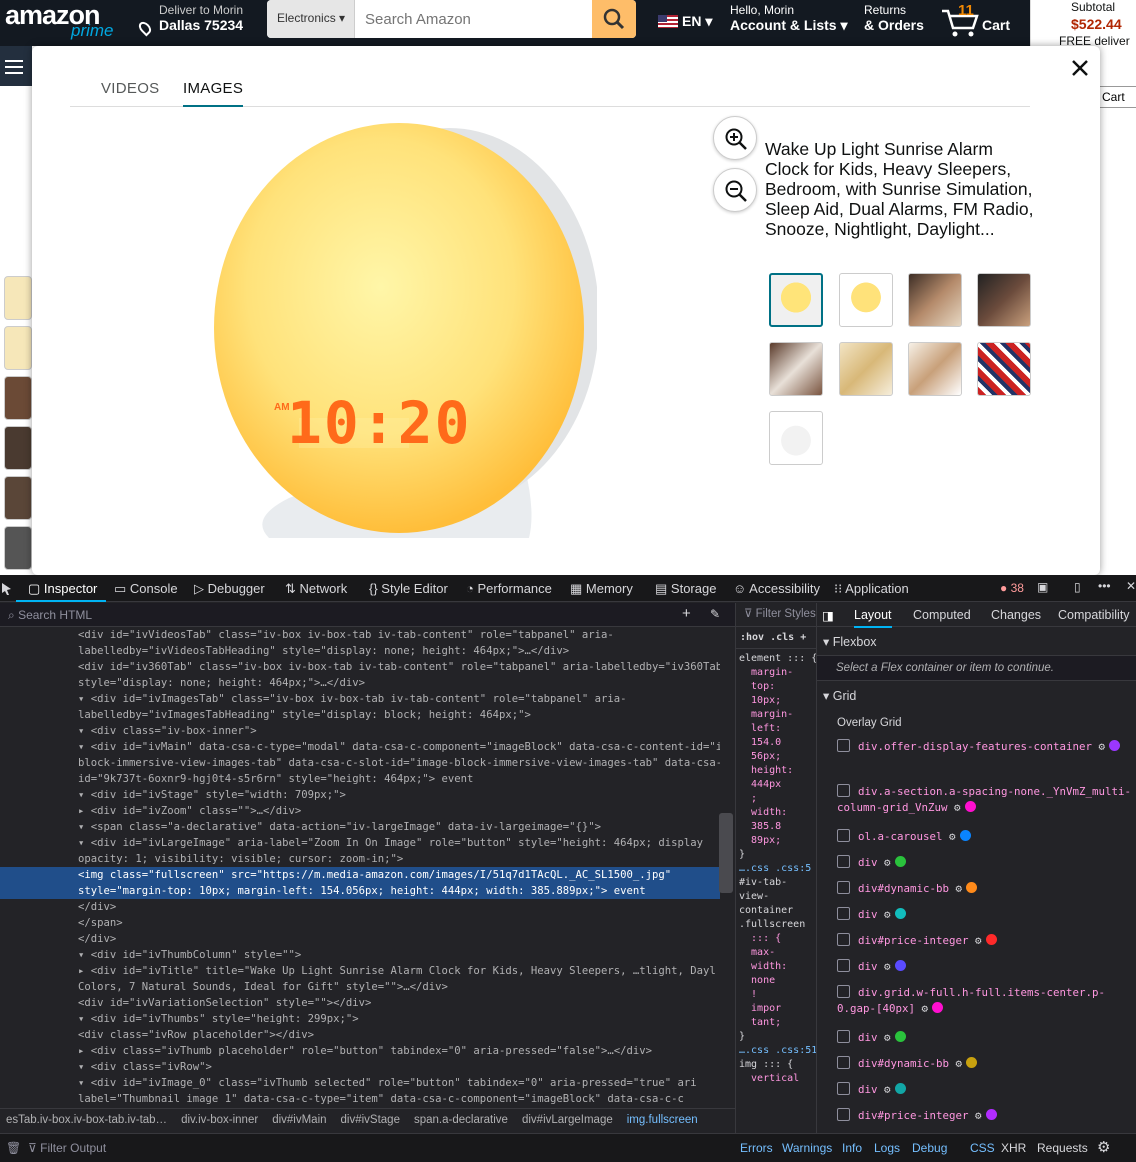 The width and height of the screenshot is (1136, 1162). What do you see at coordinates (984, 837) in the screenshot?
I see `grid-overlay-item: ol.a-carousel ⚙` at bounding box center [984, 837].